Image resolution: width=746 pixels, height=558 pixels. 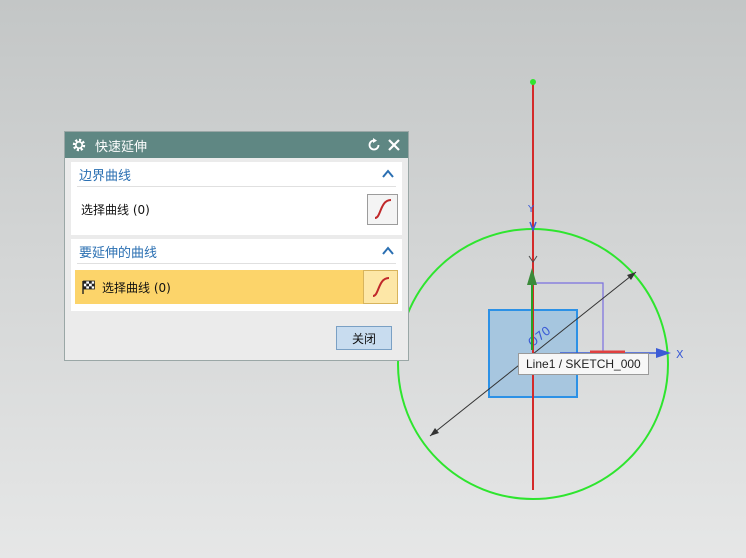 What do you see at coordinates (394, 145) in the screenshot?
I see `close-icon` at bounding box center [394, 145].